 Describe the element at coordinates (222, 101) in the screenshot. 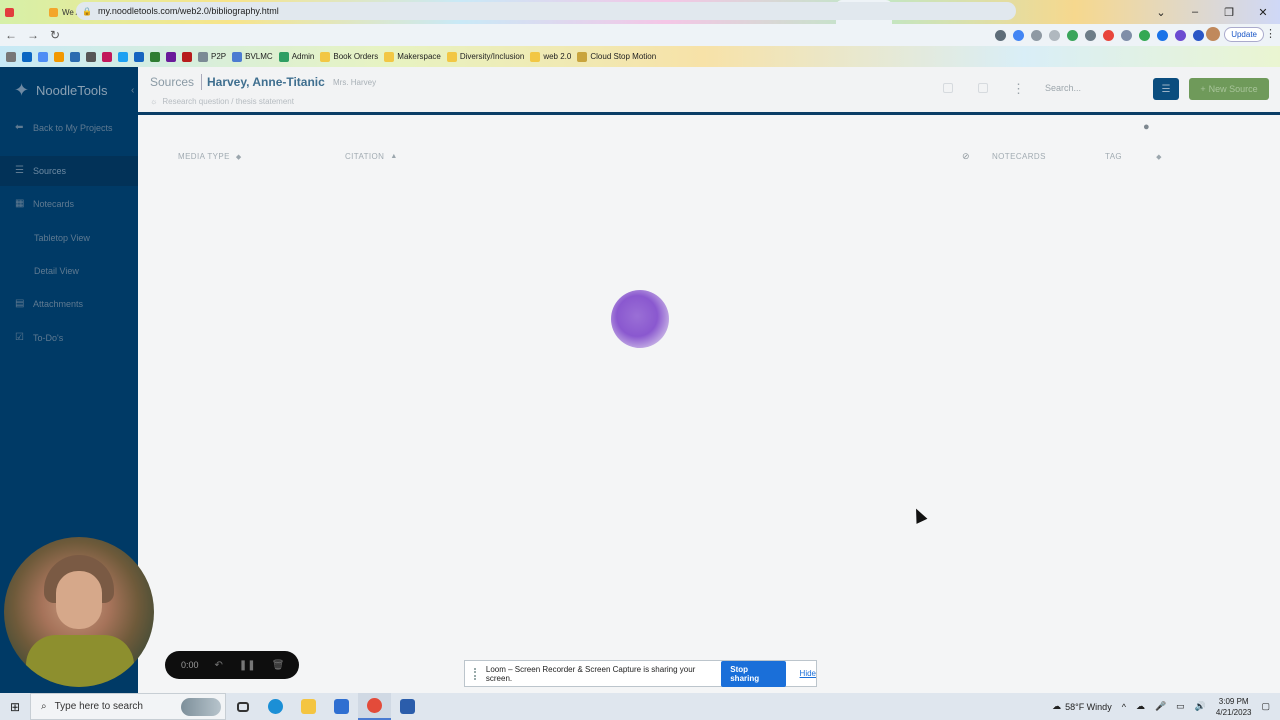

I see `research-question-link: ☼ Research question / thesis statement` at that location.